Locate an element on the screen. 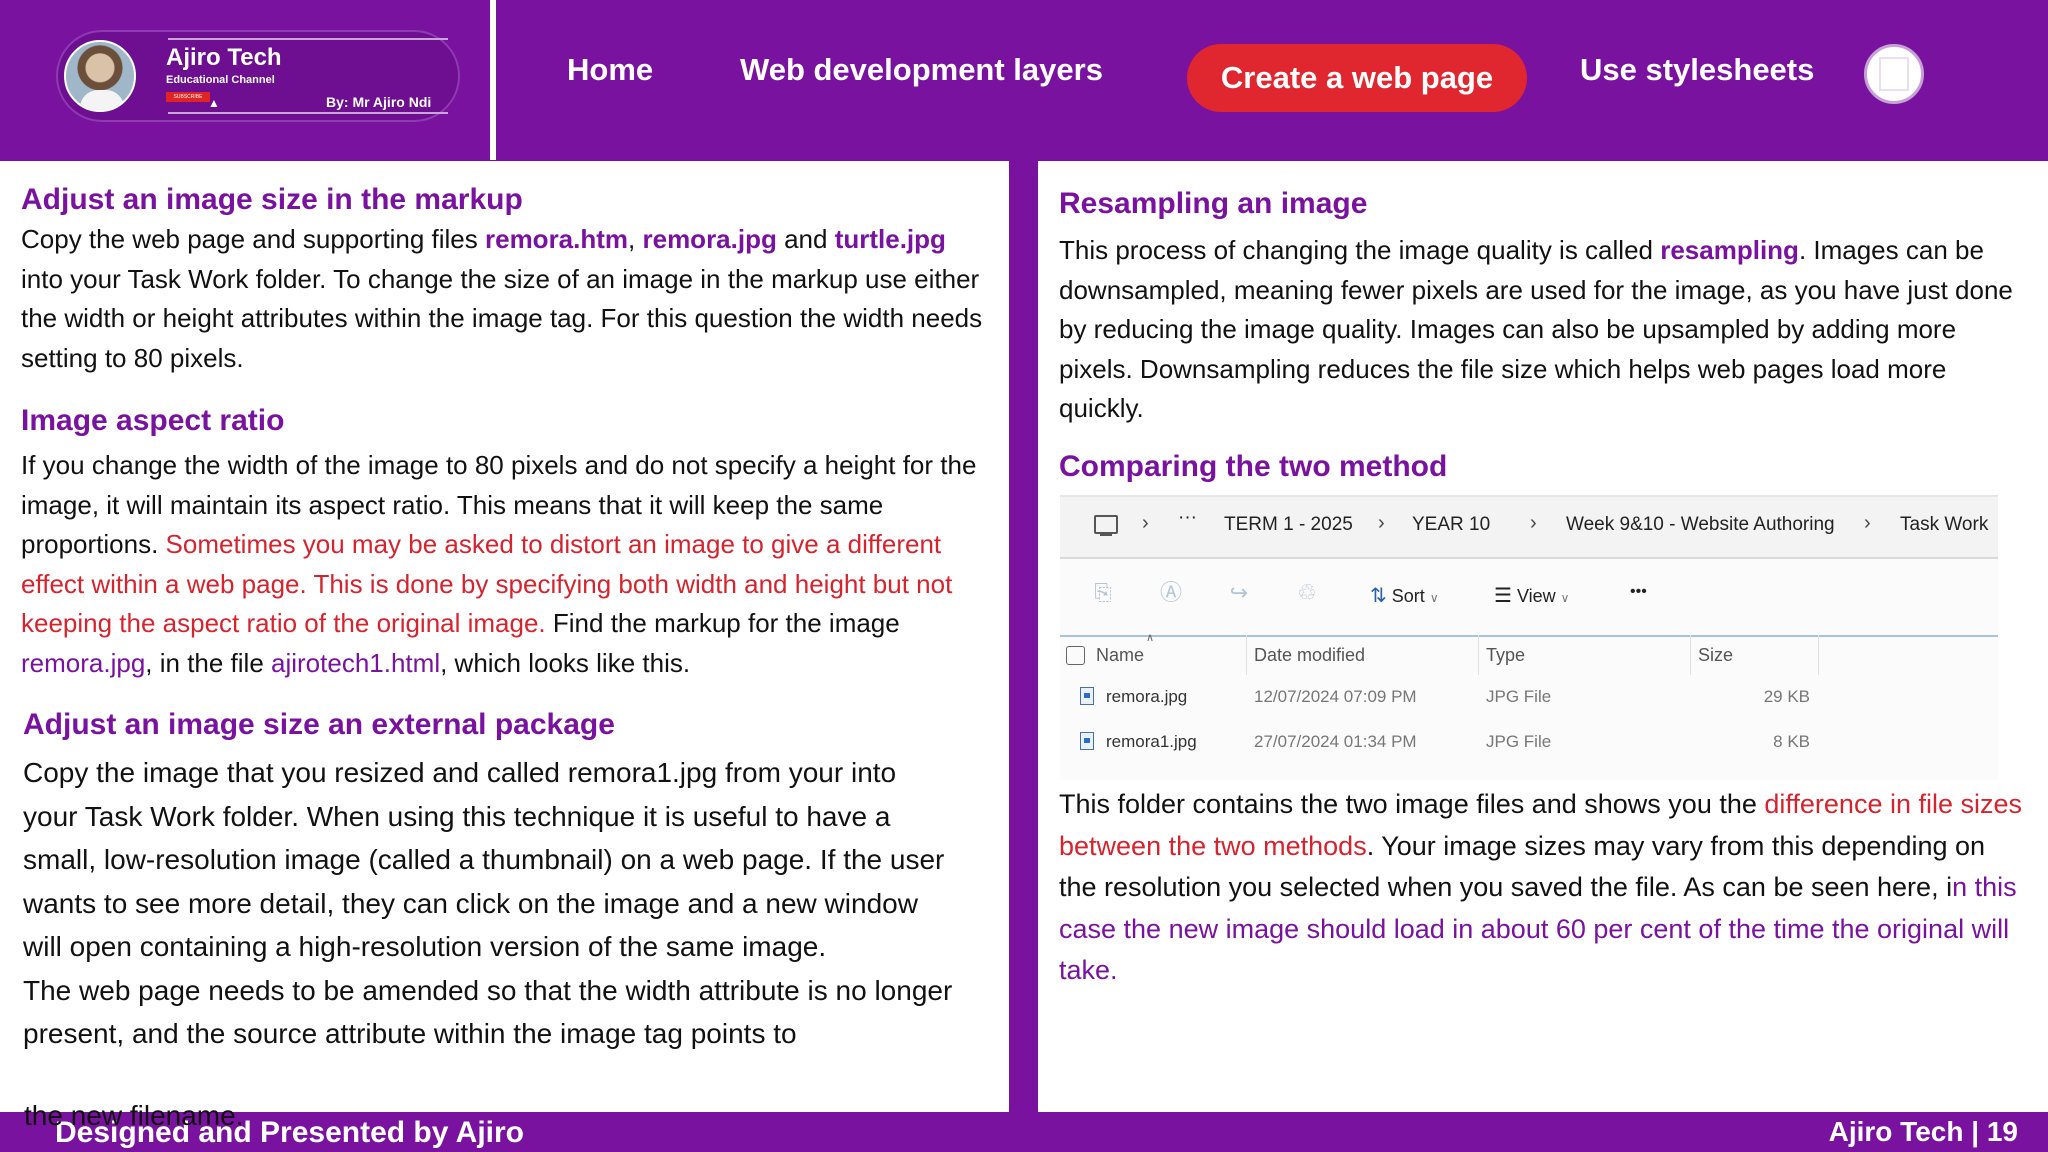 The width and height of the screenshot is (2048, 1152). delete-icon: ♲ is located at coordinates (1307, 593).